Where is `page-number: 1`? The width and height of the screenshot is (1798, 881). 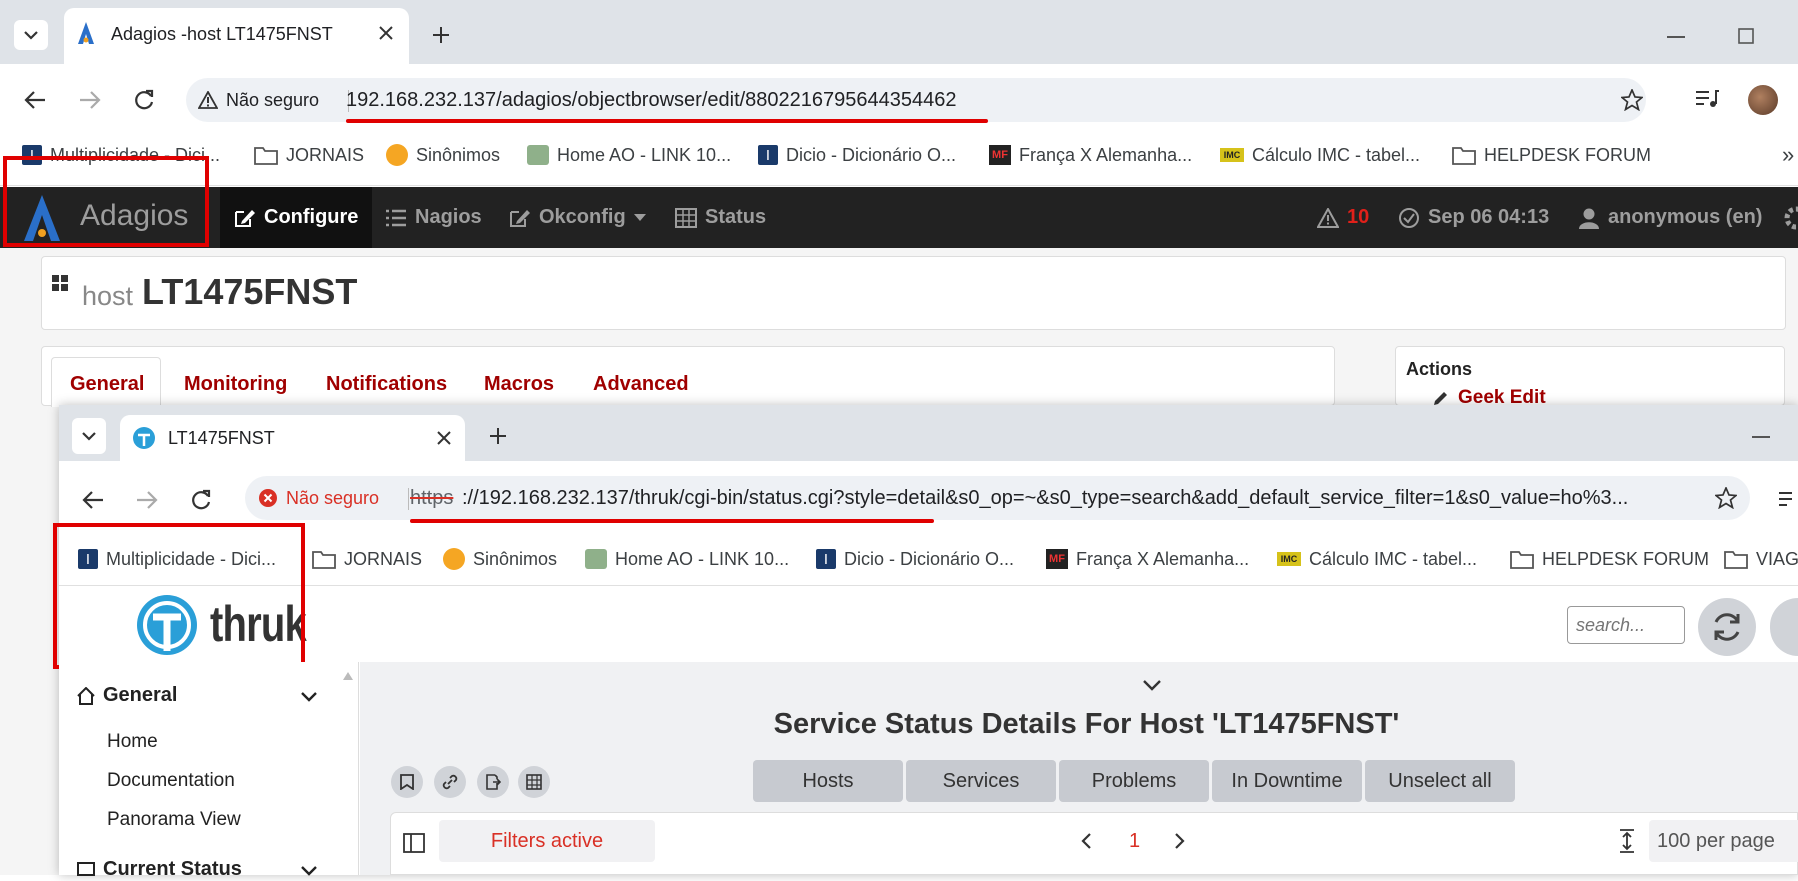
page-number: 1 is located at coordinates (1134, 841).